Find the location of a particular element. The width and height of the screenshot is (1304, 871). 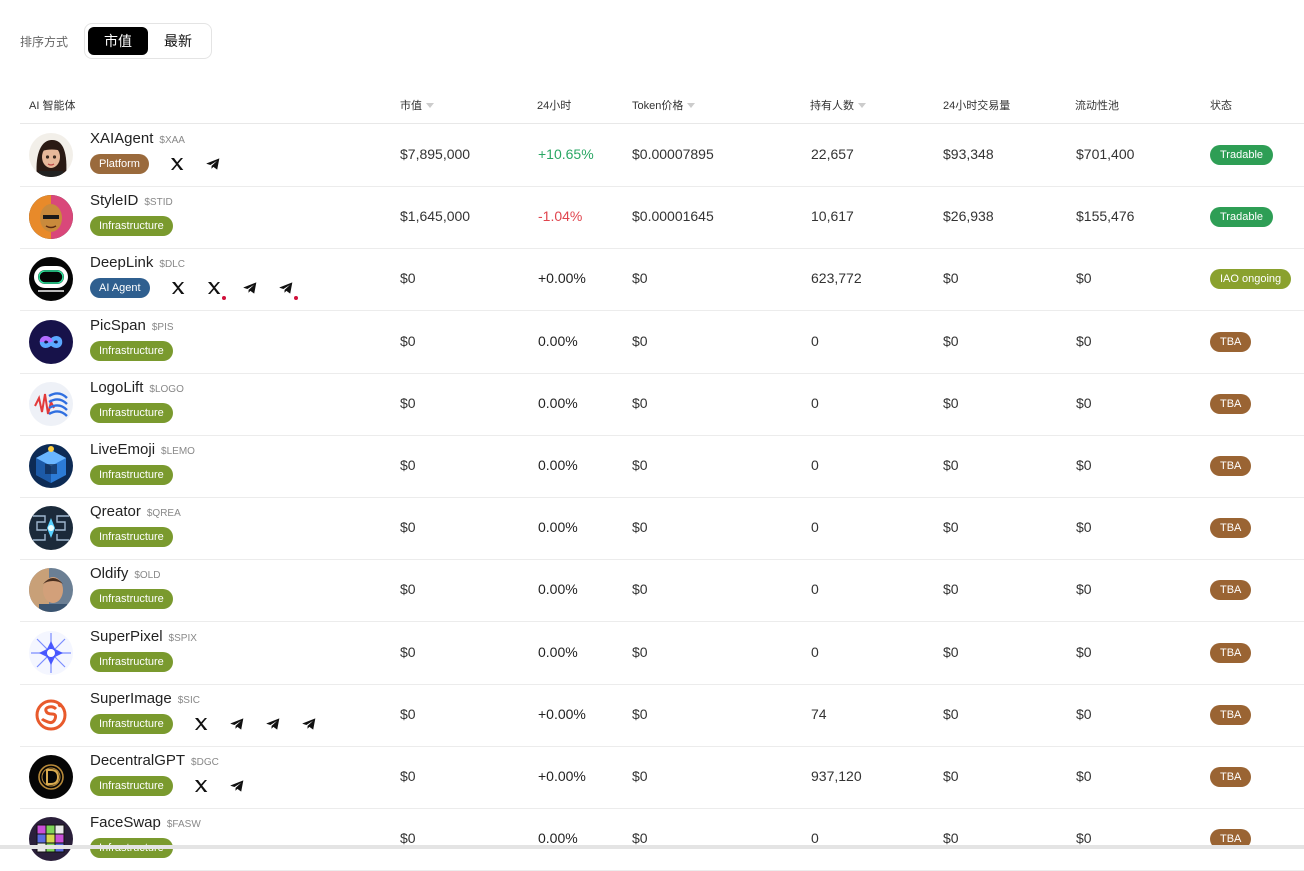

s-logo-avatar-art is located at coordinates (51, 715).